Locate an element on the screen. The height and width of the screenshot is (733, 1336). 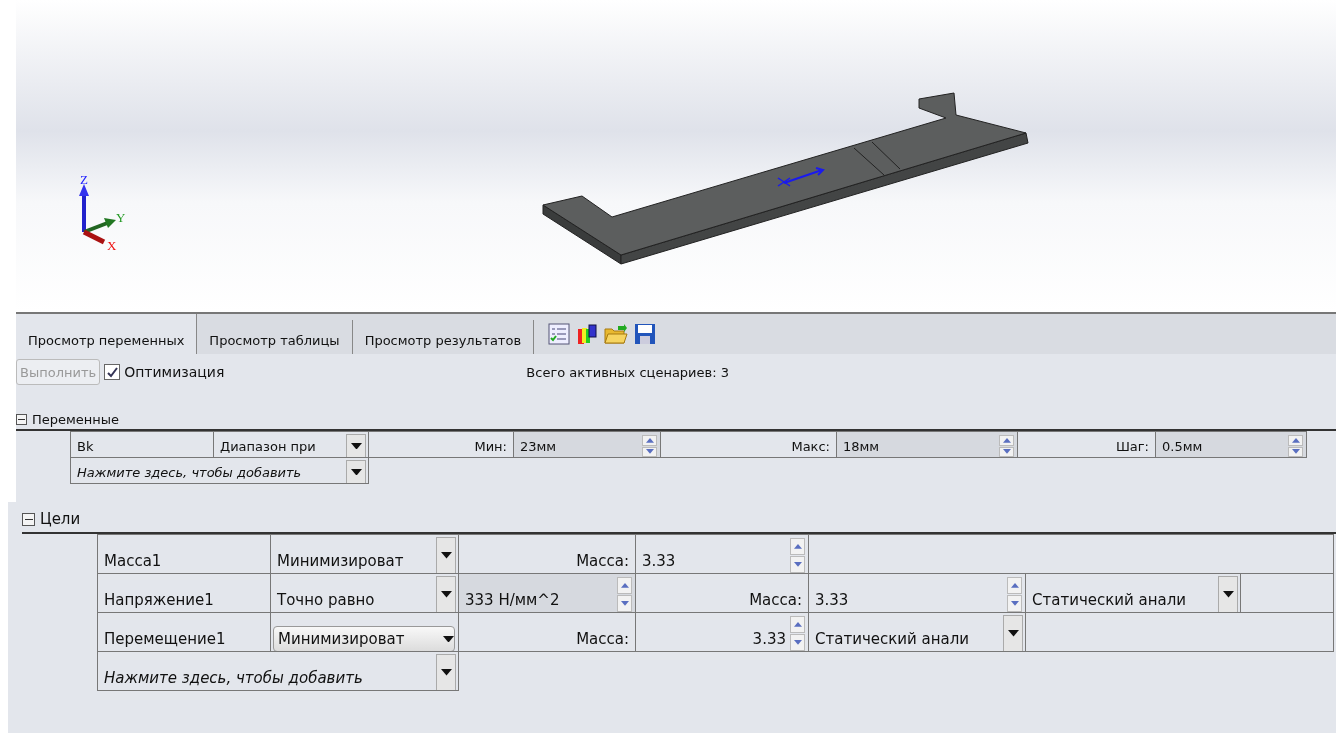
checkbox-label: Оптимизация is located at coordinates (174, 372).